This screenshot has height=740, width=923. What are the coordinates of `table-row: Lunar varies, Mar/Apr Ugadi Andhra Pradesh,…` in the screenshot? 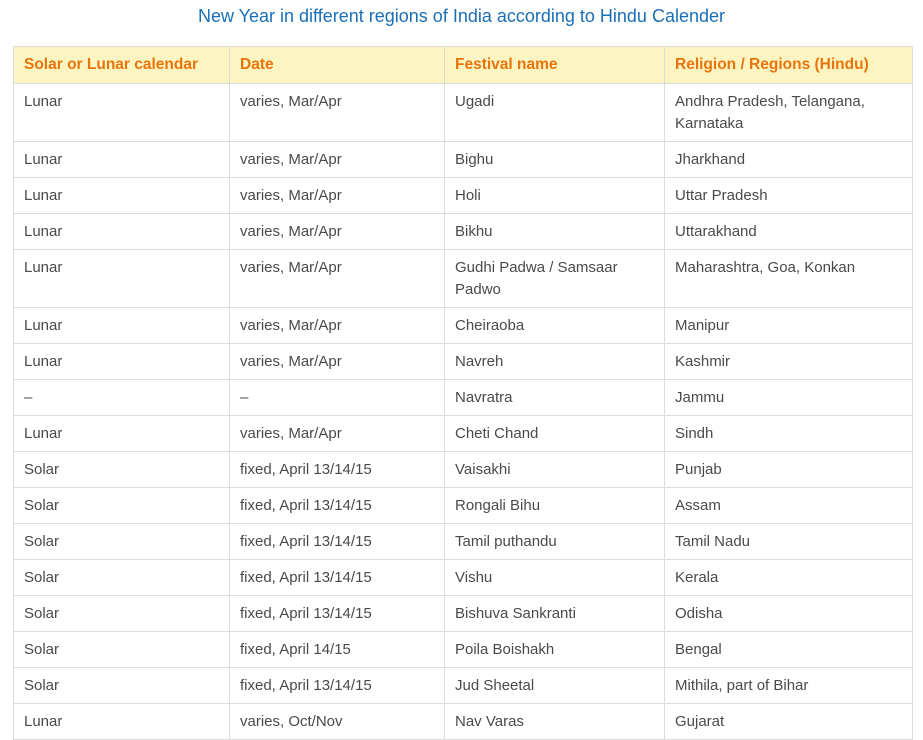 It's located at (463, 112).